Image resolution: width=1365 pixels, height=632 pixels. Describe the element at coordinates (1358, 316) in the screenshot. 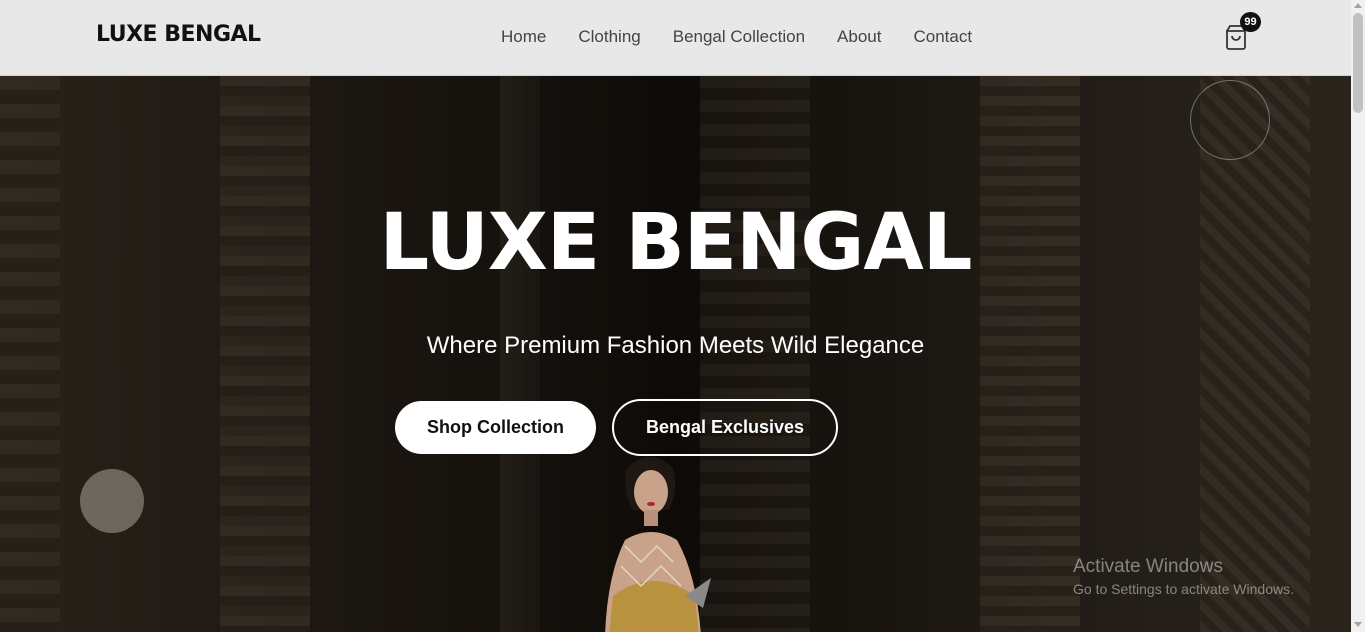

I see `page-scrollbar` at that location.